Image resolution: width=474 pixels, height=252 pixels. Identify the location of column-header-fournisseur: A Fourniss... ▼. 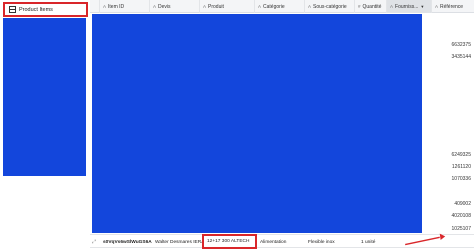
(409, 6).